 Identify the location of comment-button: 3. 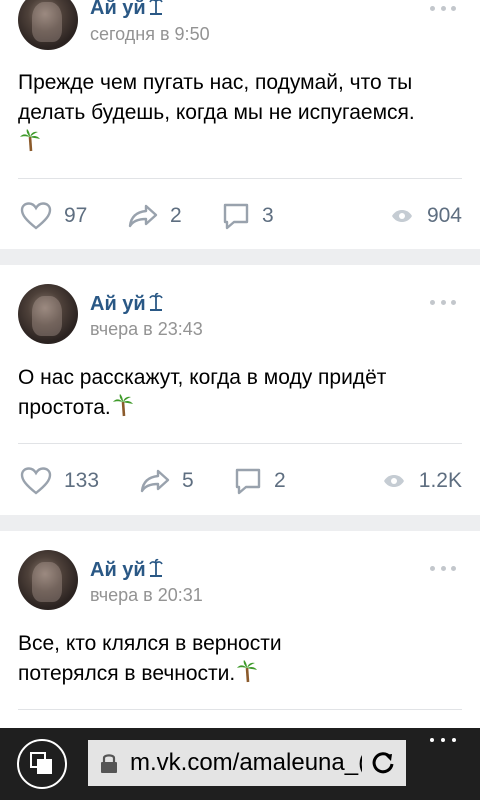
(248, 216).